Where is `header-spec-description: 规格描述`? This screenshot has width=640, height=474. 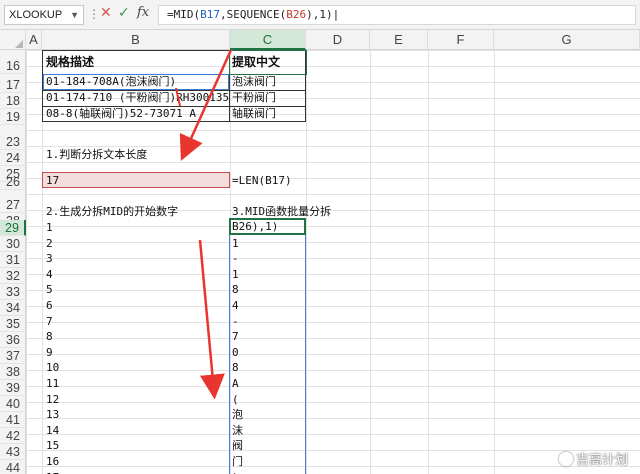
header-spec-description: 规格描述 is located at coordinates (68, 62).